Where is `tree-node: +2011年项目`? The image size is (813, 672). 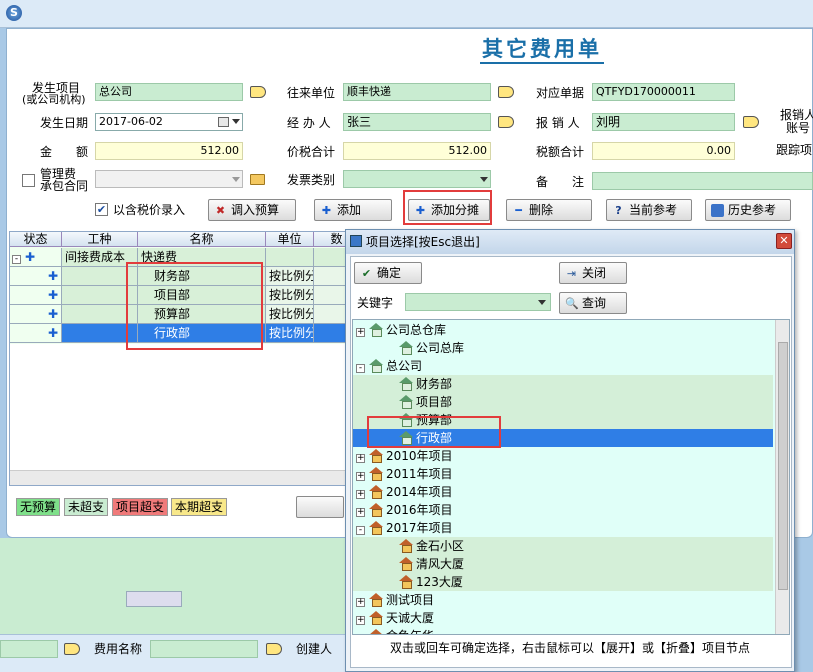 tree-node: +2011年项目 is located at coordinates (563, 474).